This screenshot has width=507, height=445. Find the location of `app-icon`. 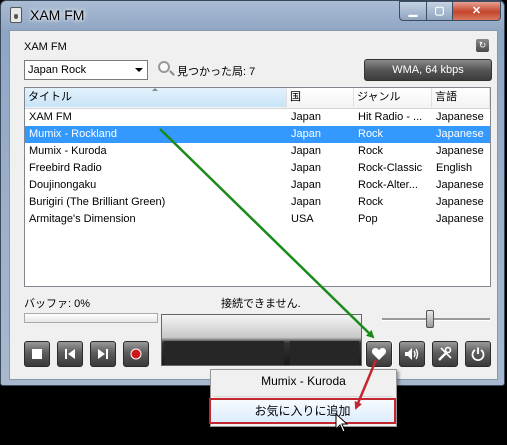

app-icon is located at coordinates (16, 15).